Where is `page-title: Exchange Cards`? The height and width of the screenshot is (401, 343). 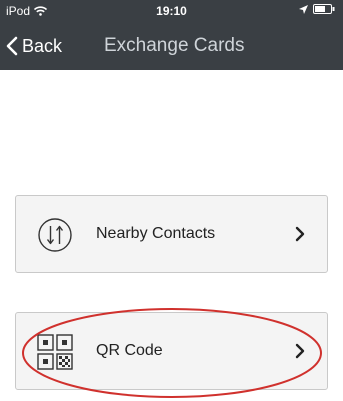
page-title: Exchange Cards is located at coordinates (174, 45).